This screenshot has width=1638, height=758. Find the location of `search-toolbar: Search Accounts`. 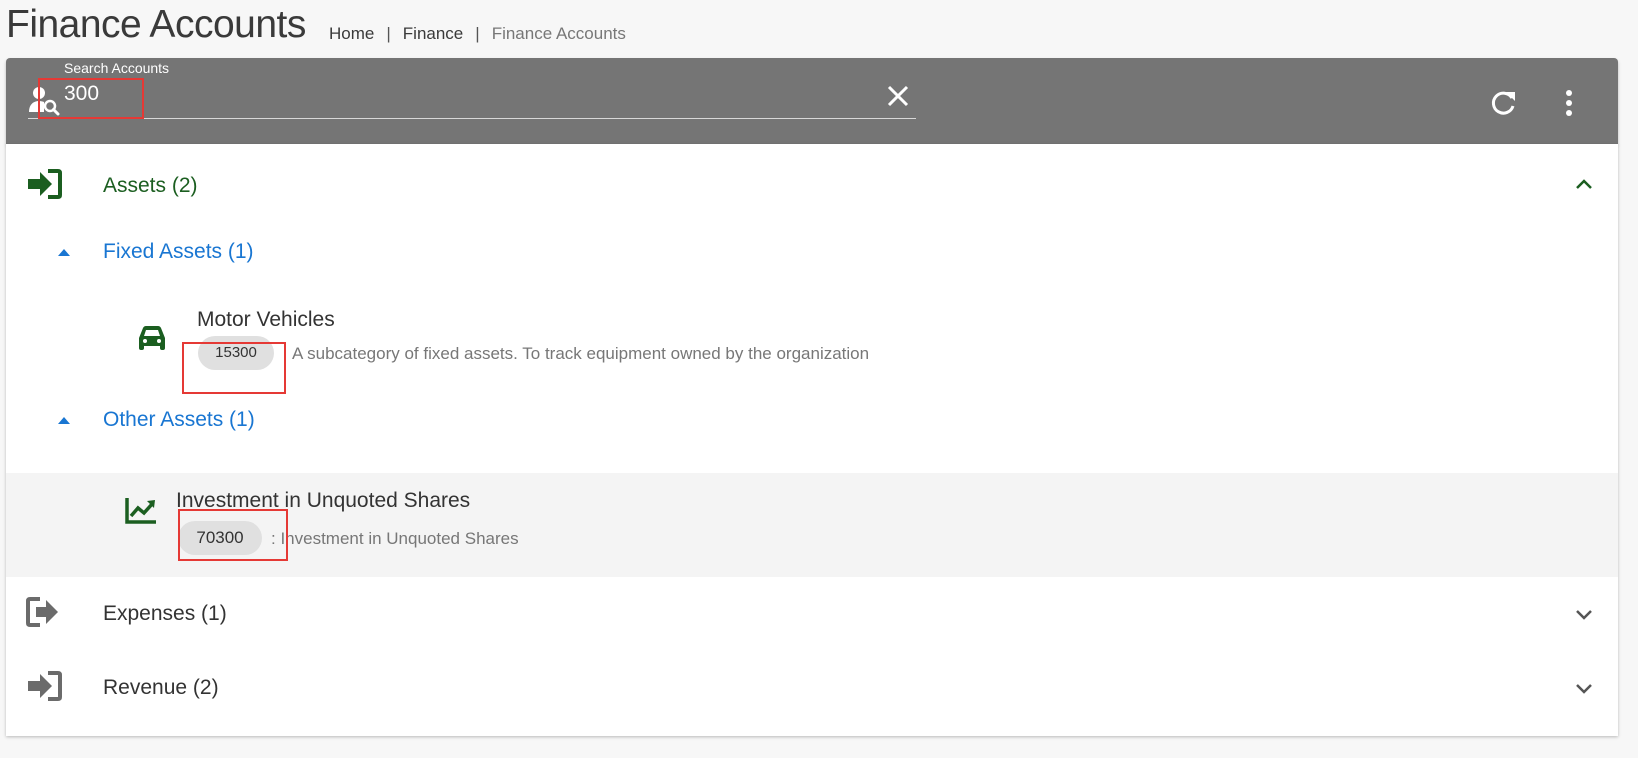

search-toolbar: Search Accounts is located at coordinates (812, 101).